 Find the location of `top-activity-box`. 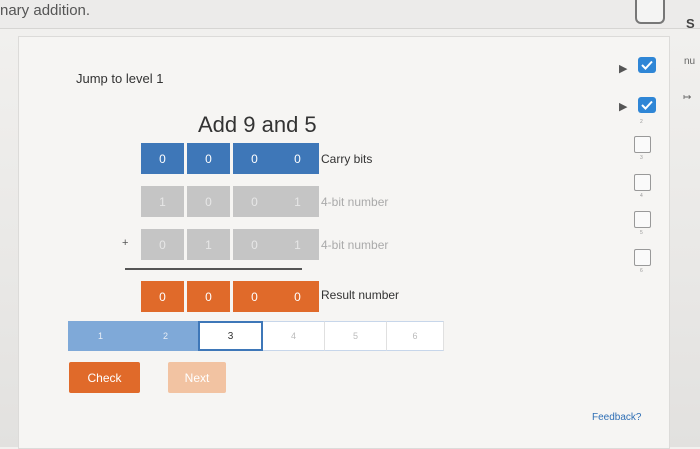

top-activity-box is located at coordinates (650, 12).